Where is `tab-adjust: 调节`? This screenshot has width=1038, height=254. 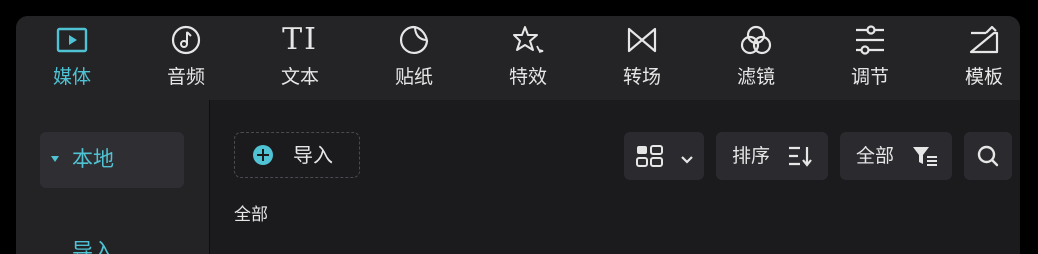
tab-adjust: 调节 is located at coordinates (870, 58).